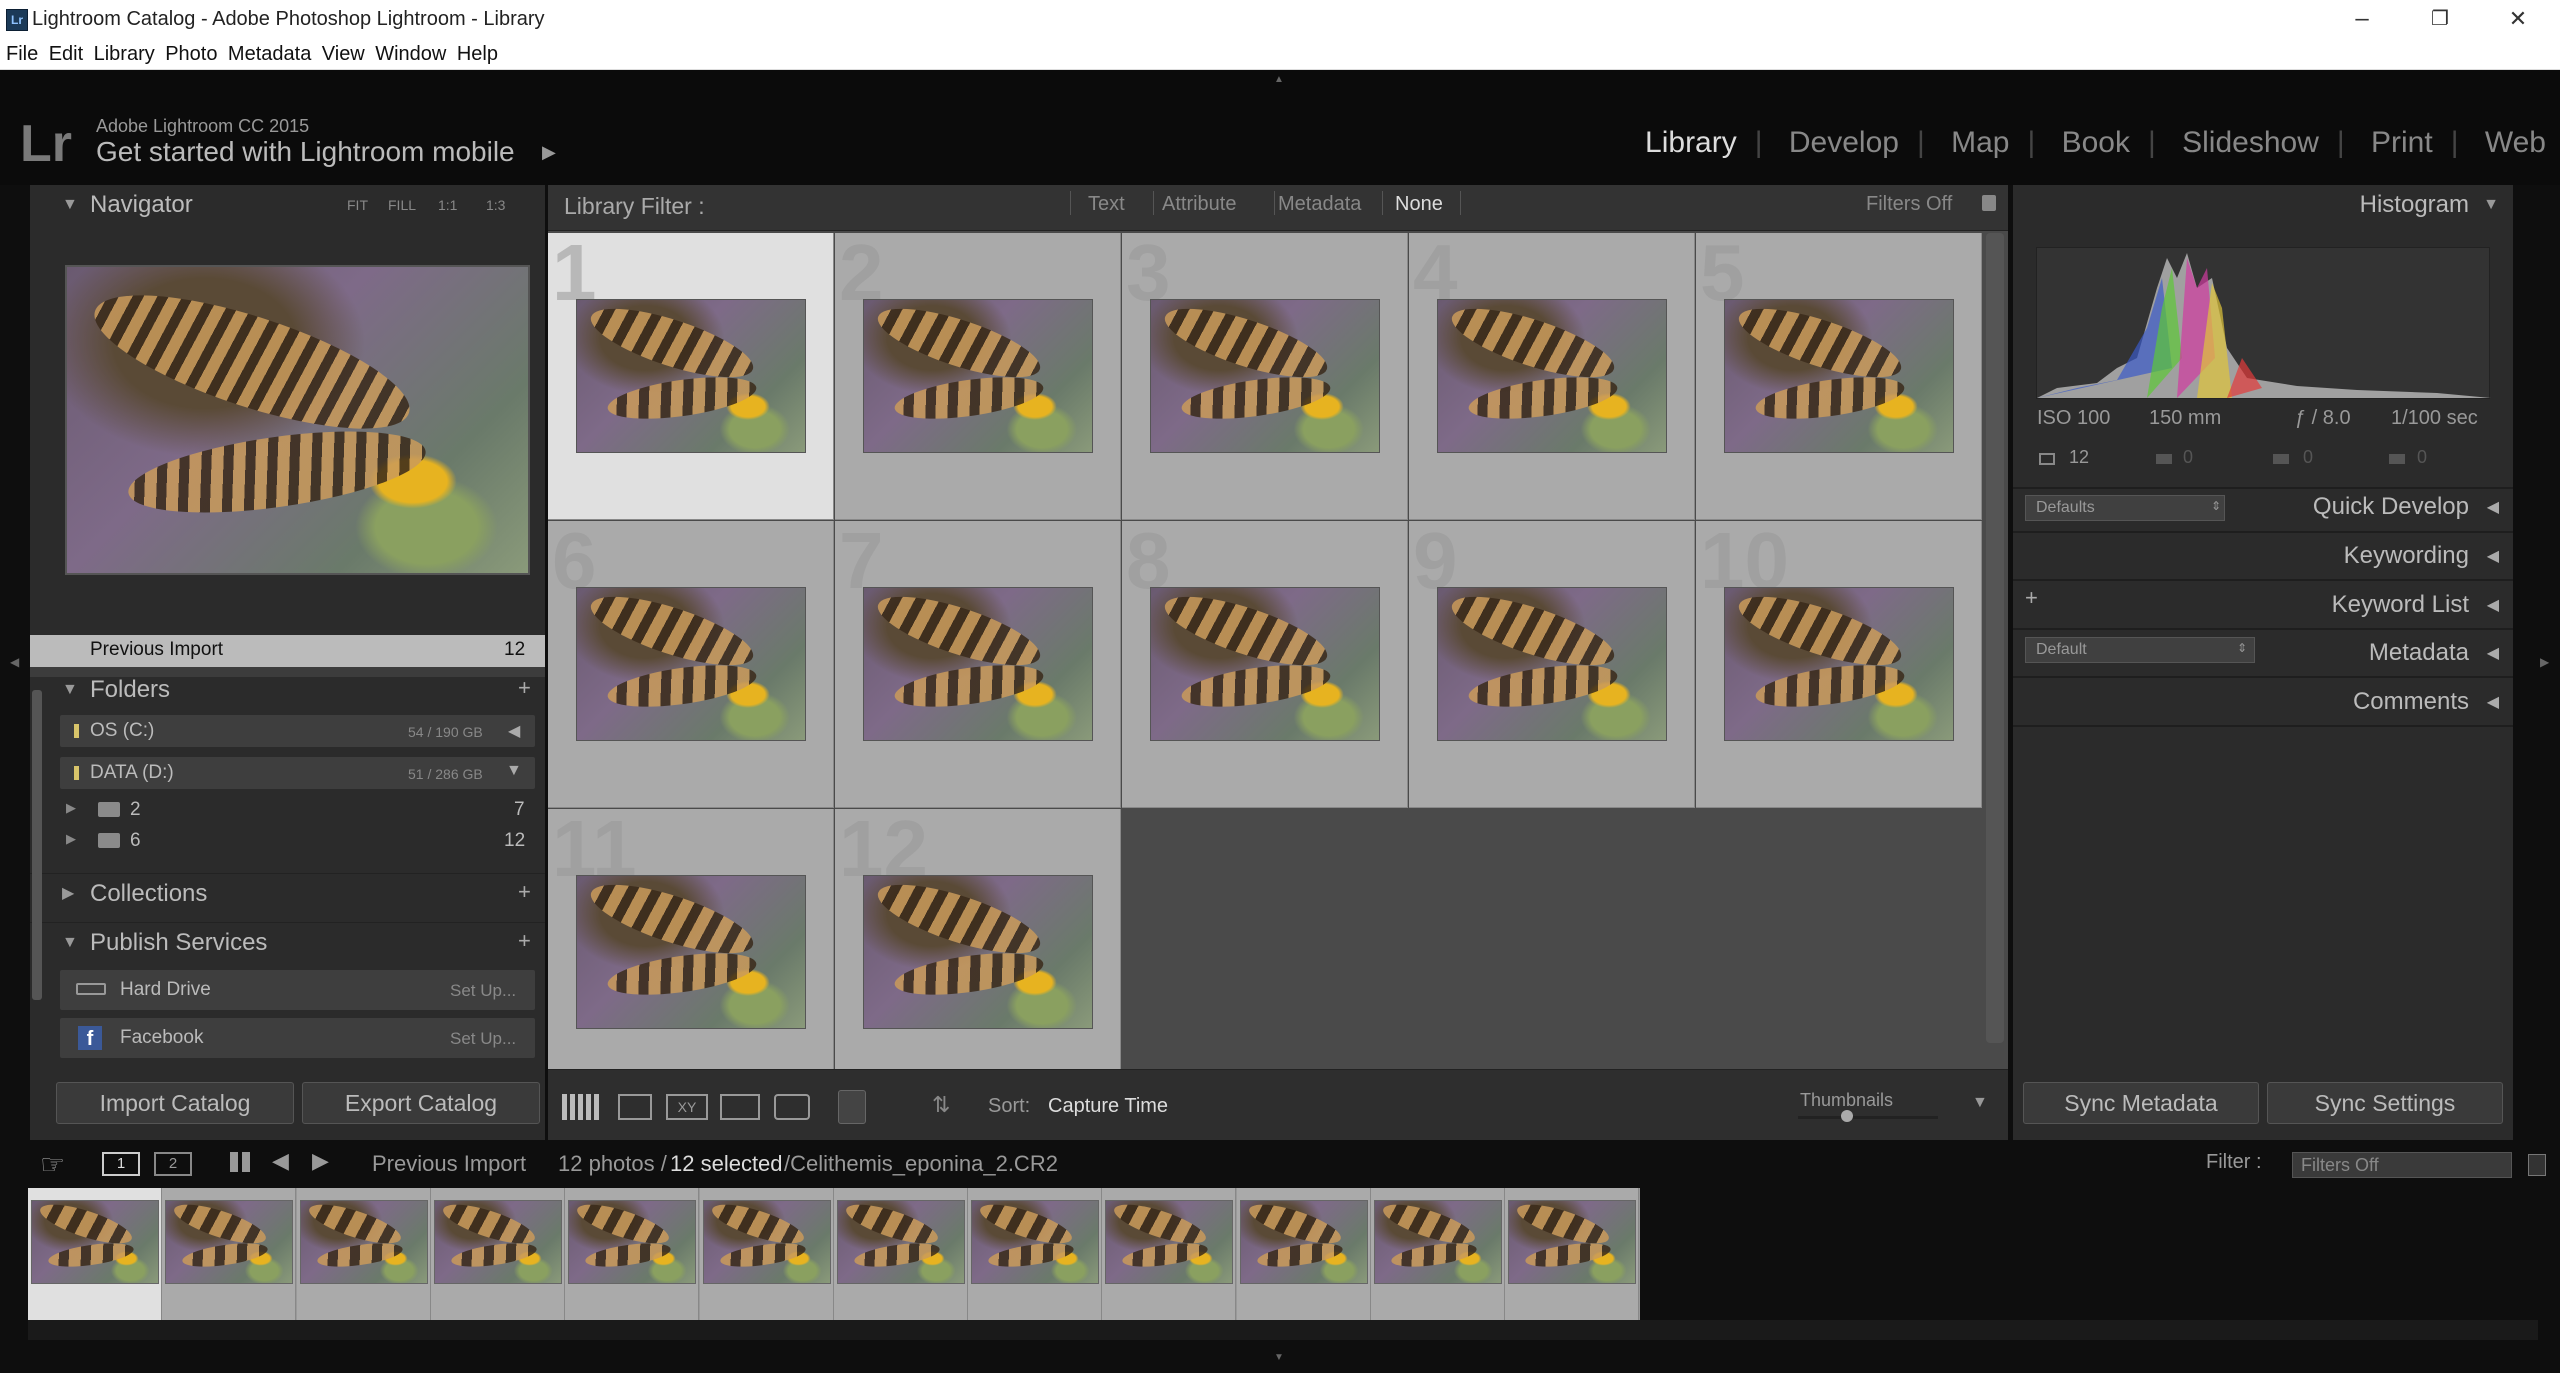 Image resolution: width=2560 pixels, height=1373 pixels. What do you see at coordinates (1980, 1103) in the screenshot?
I see `toolbar-menu-icon: ▼` at bounding box center [1980, 1103].